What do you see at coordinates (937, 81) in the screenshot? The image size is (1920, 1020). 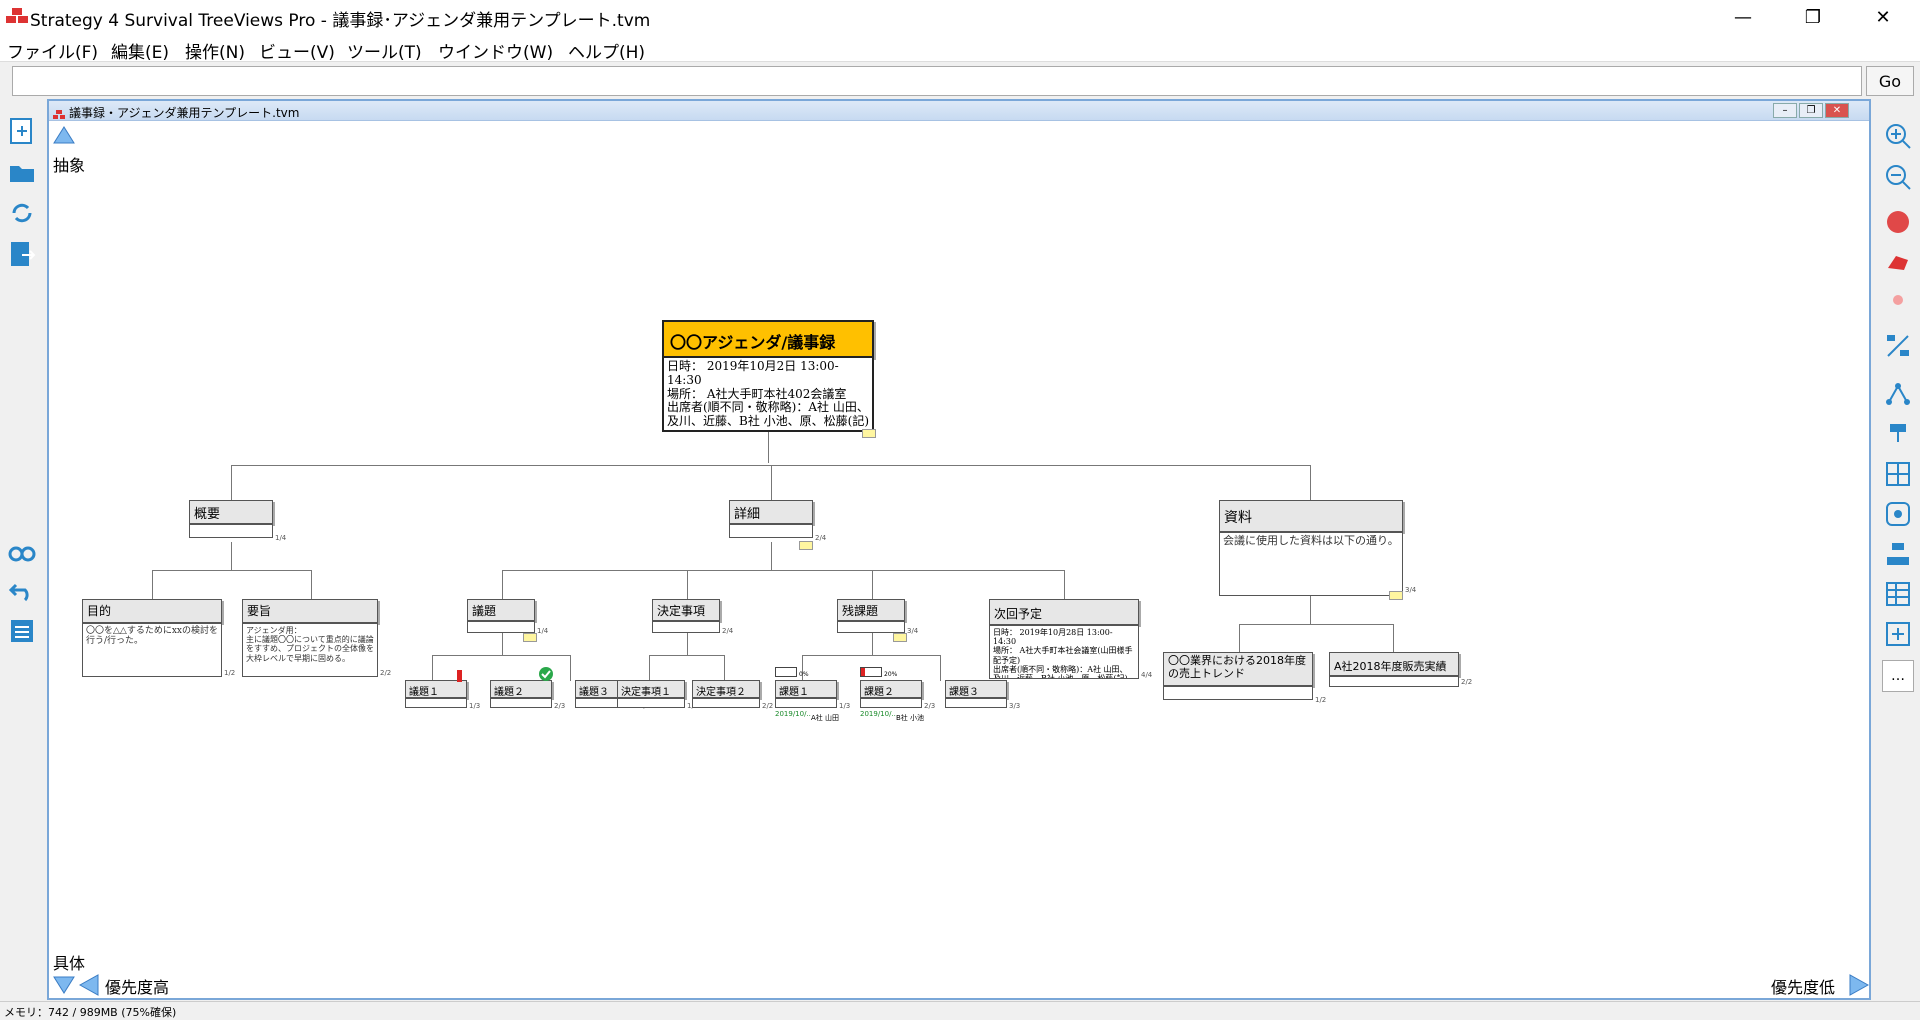 I see `address-input` at bounding box center [937, 81].